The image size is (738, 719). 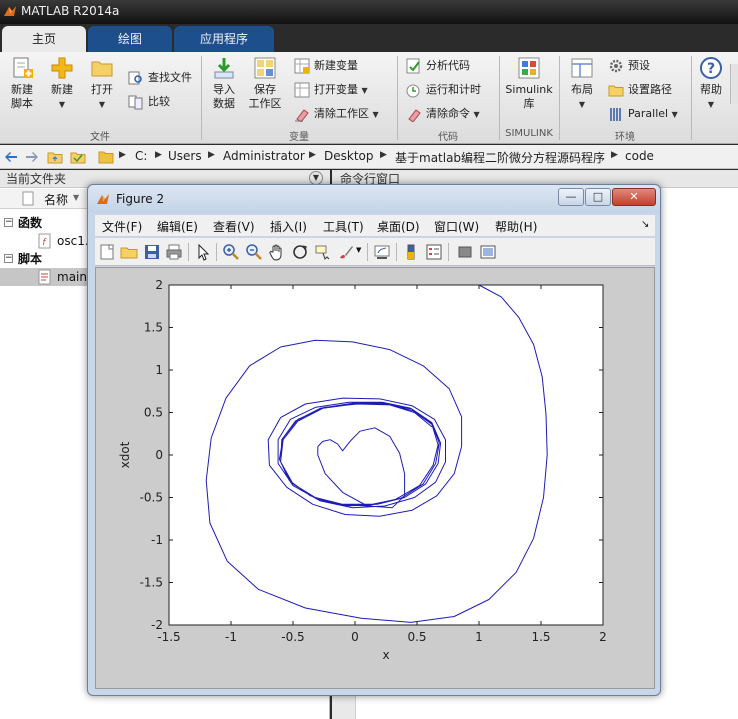 I want to click on breadcrumb-item: 基于matlab编程二阶微分方程源码程序, so click(x=500, y=157).